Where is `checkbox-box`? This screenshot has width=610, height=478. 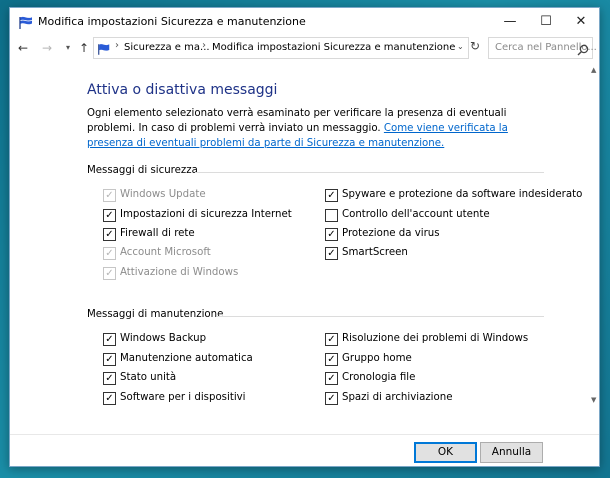
checkbox-box is located at coordinates (331, 215).